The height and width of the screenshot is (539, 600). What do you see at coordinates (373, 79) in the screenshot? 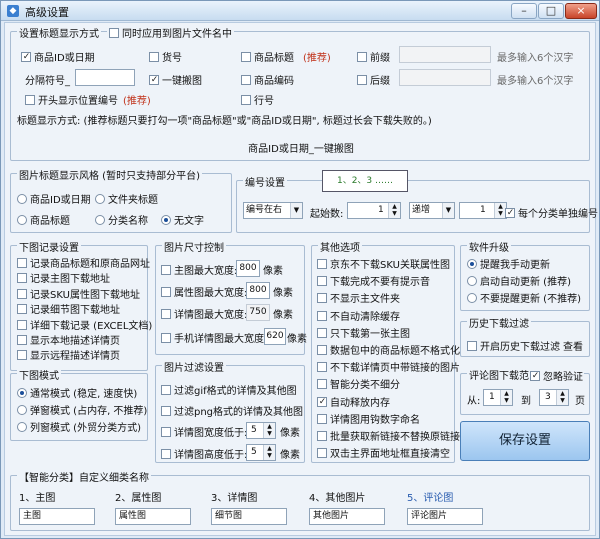
I see `opt-suffix: 后缀` at bounding box center [373, 79].